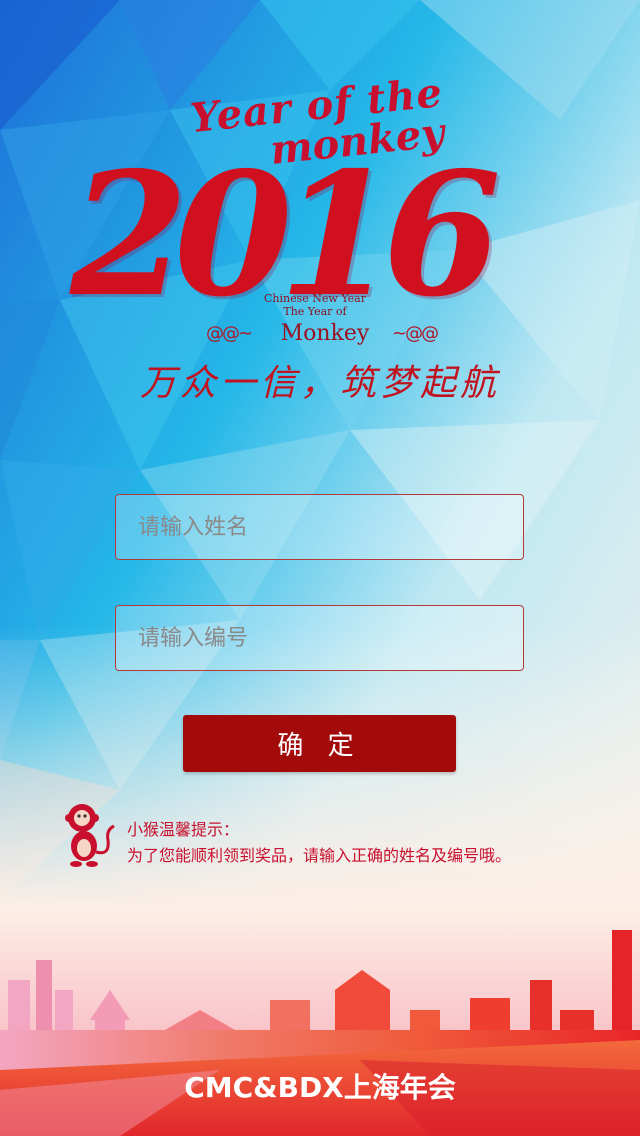 The height and width of the screenshot is (1136, 640). What do you see at coordinates (319, 638) in the screenshot?
I see `id-input` at bounding box center [319, 638].